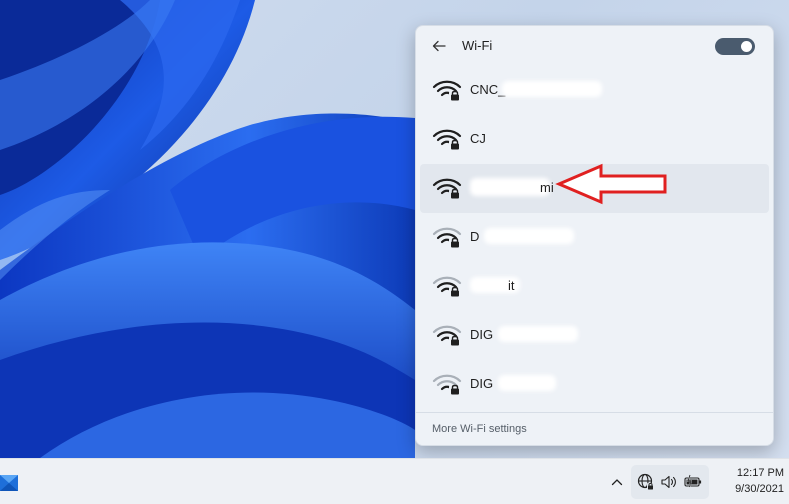  I want to click on network-item: it, so click(594, 286).